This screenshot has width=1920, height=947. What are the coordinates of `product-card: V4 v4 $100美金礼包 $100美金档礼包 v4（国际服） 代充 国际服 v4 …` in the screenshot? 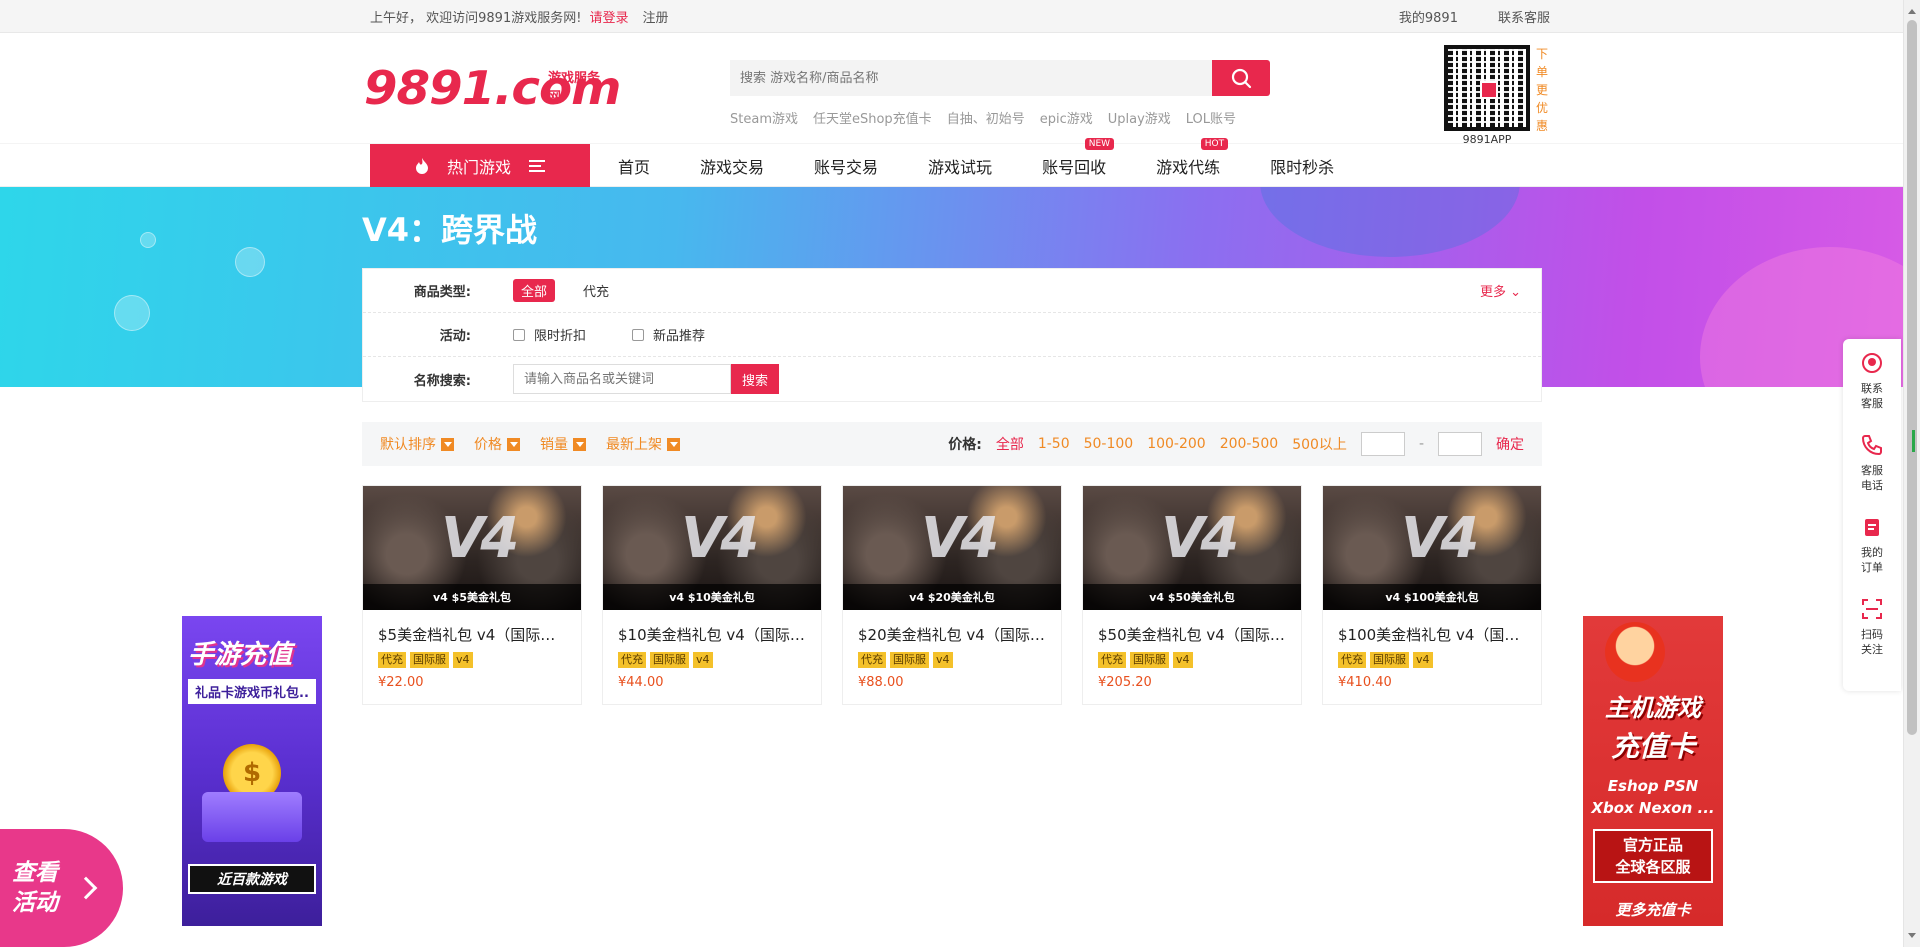 It's located at (1432, 595).